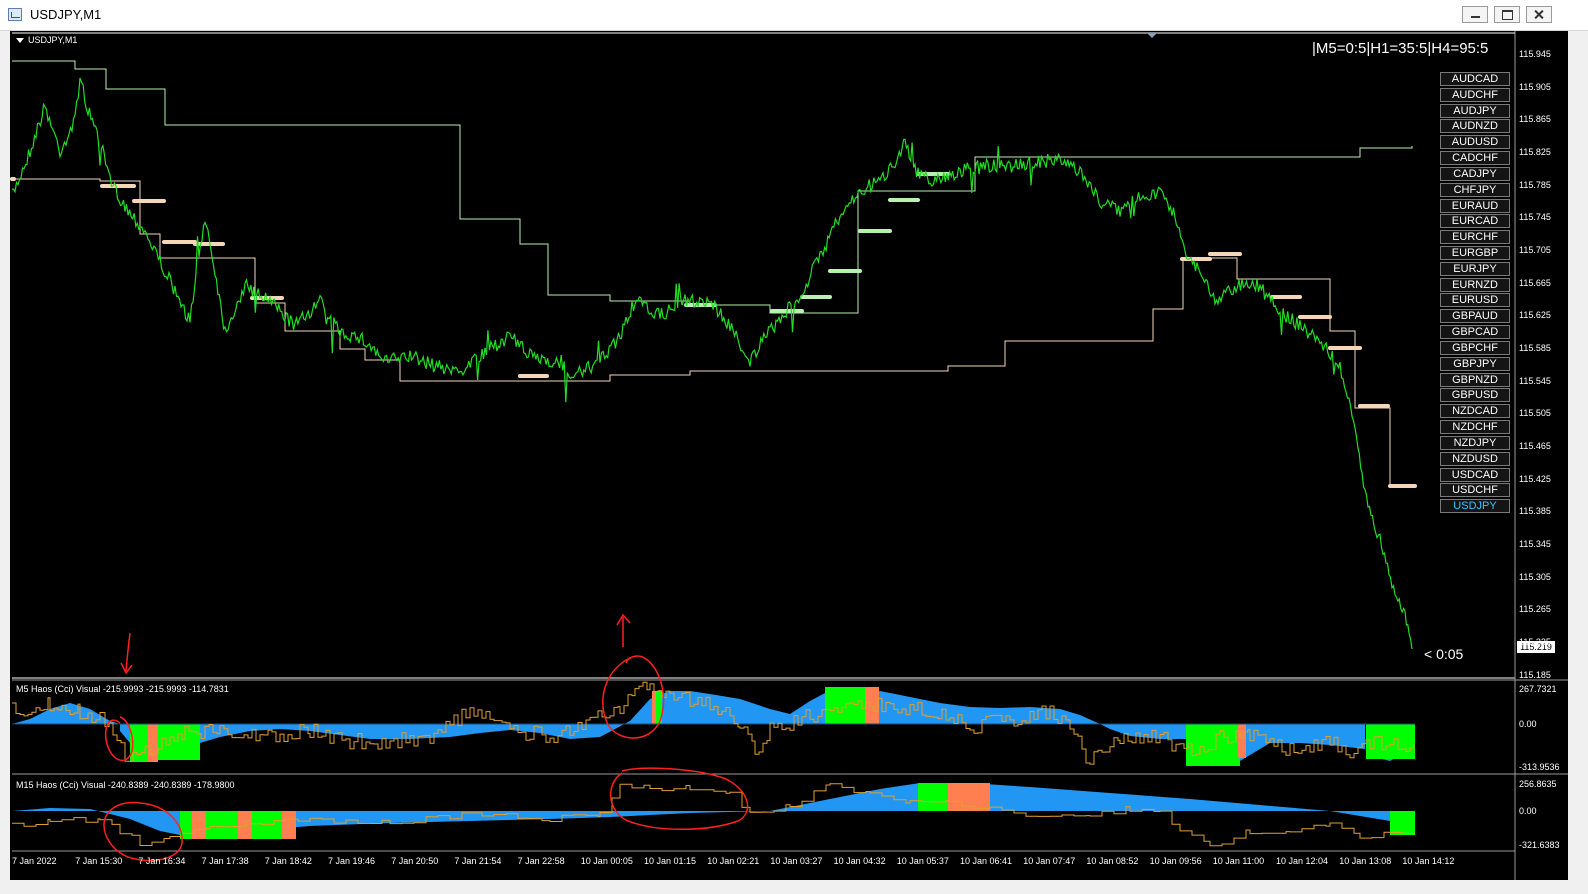 This screenshot has height=894, width=1588. I want to click on symbol-button-nzdchf: NZDCHF, so click(1475, 427).